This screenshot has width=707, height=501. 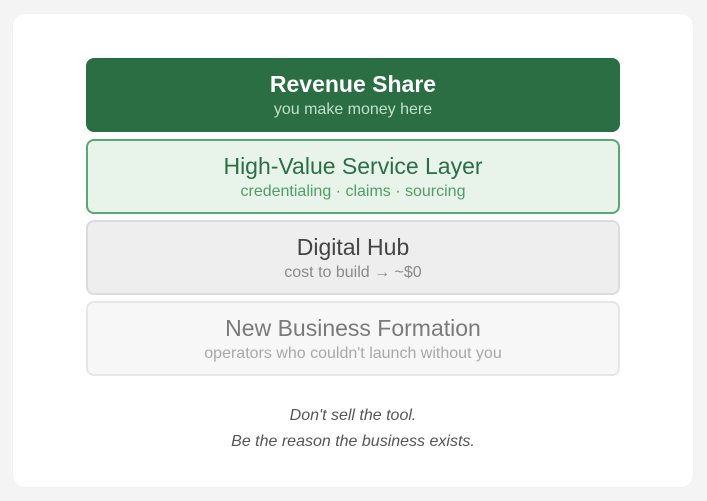 I want to click on layer-subtitle: cost to build → ~$0, so click(x=353, y=272).